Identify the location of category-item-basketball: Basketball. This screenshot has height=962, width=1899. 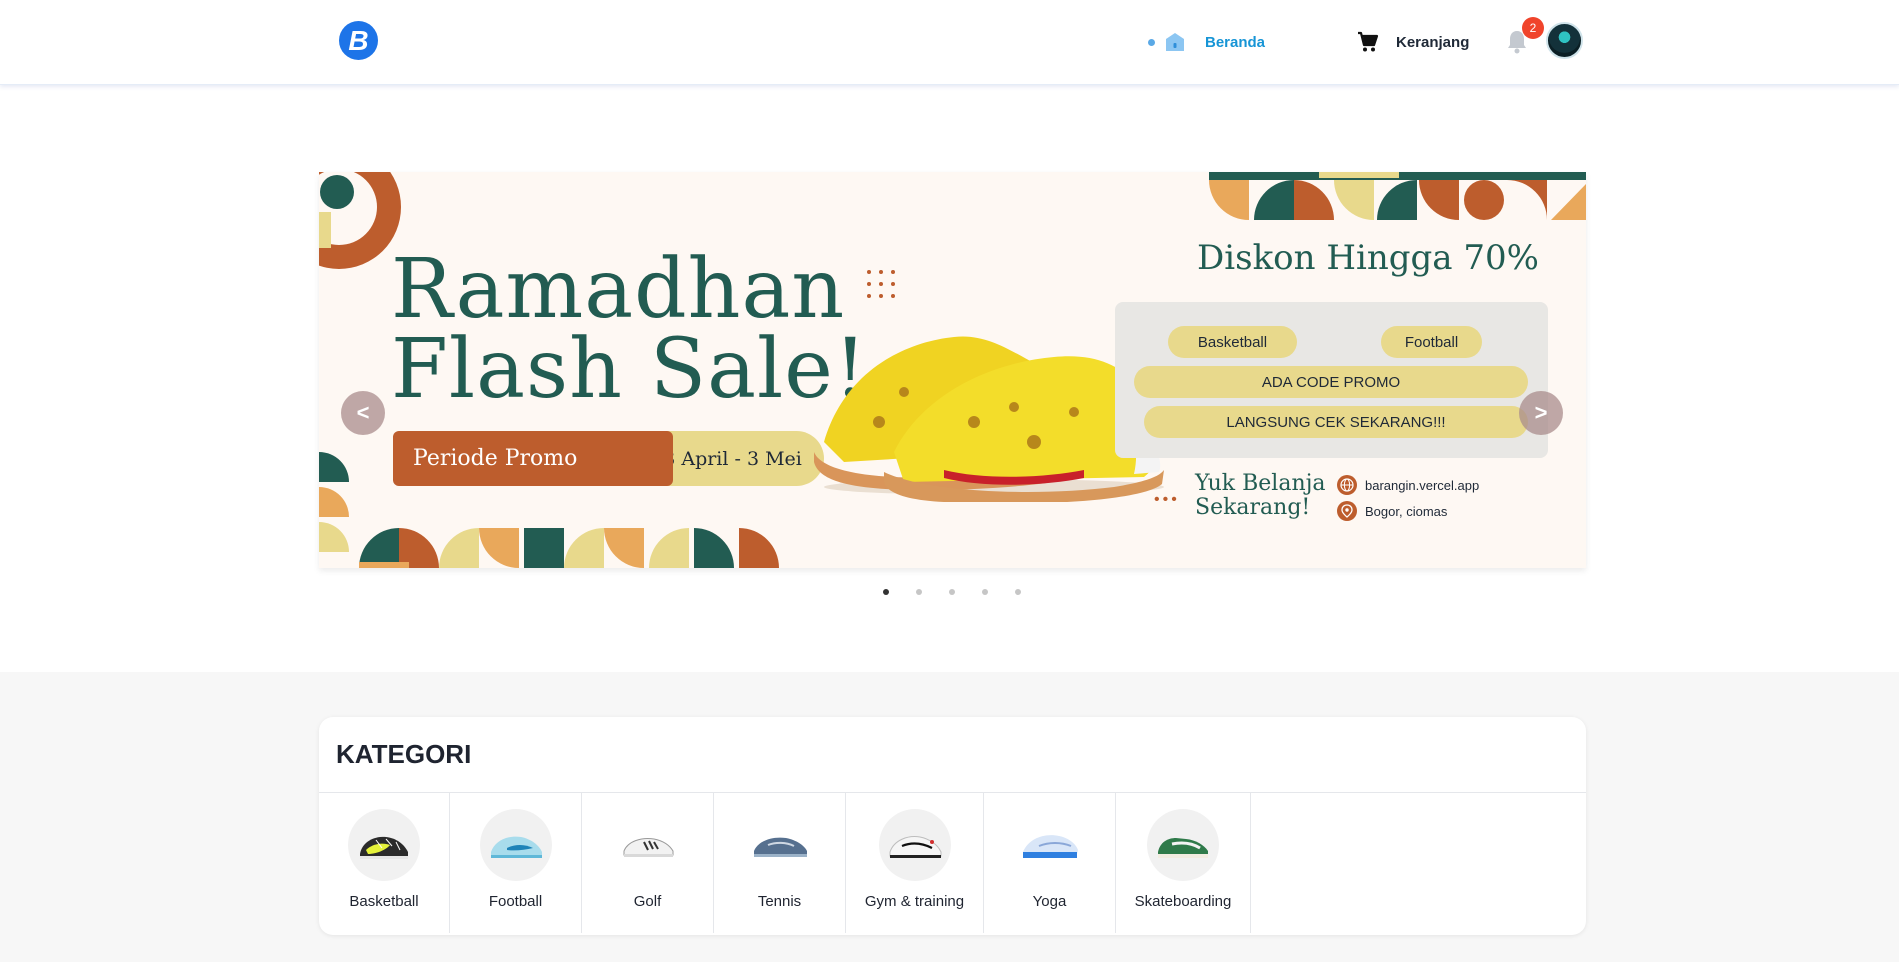
(384, 863).